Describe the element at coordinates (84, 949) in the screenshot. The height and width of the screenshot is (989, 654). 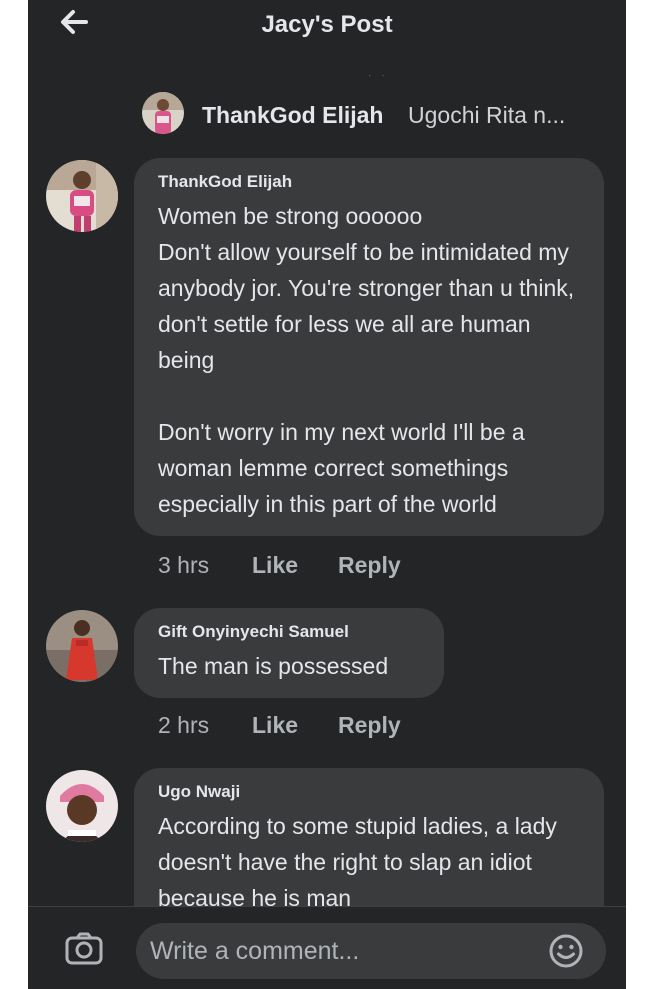
I see `camera-icon` at that location.